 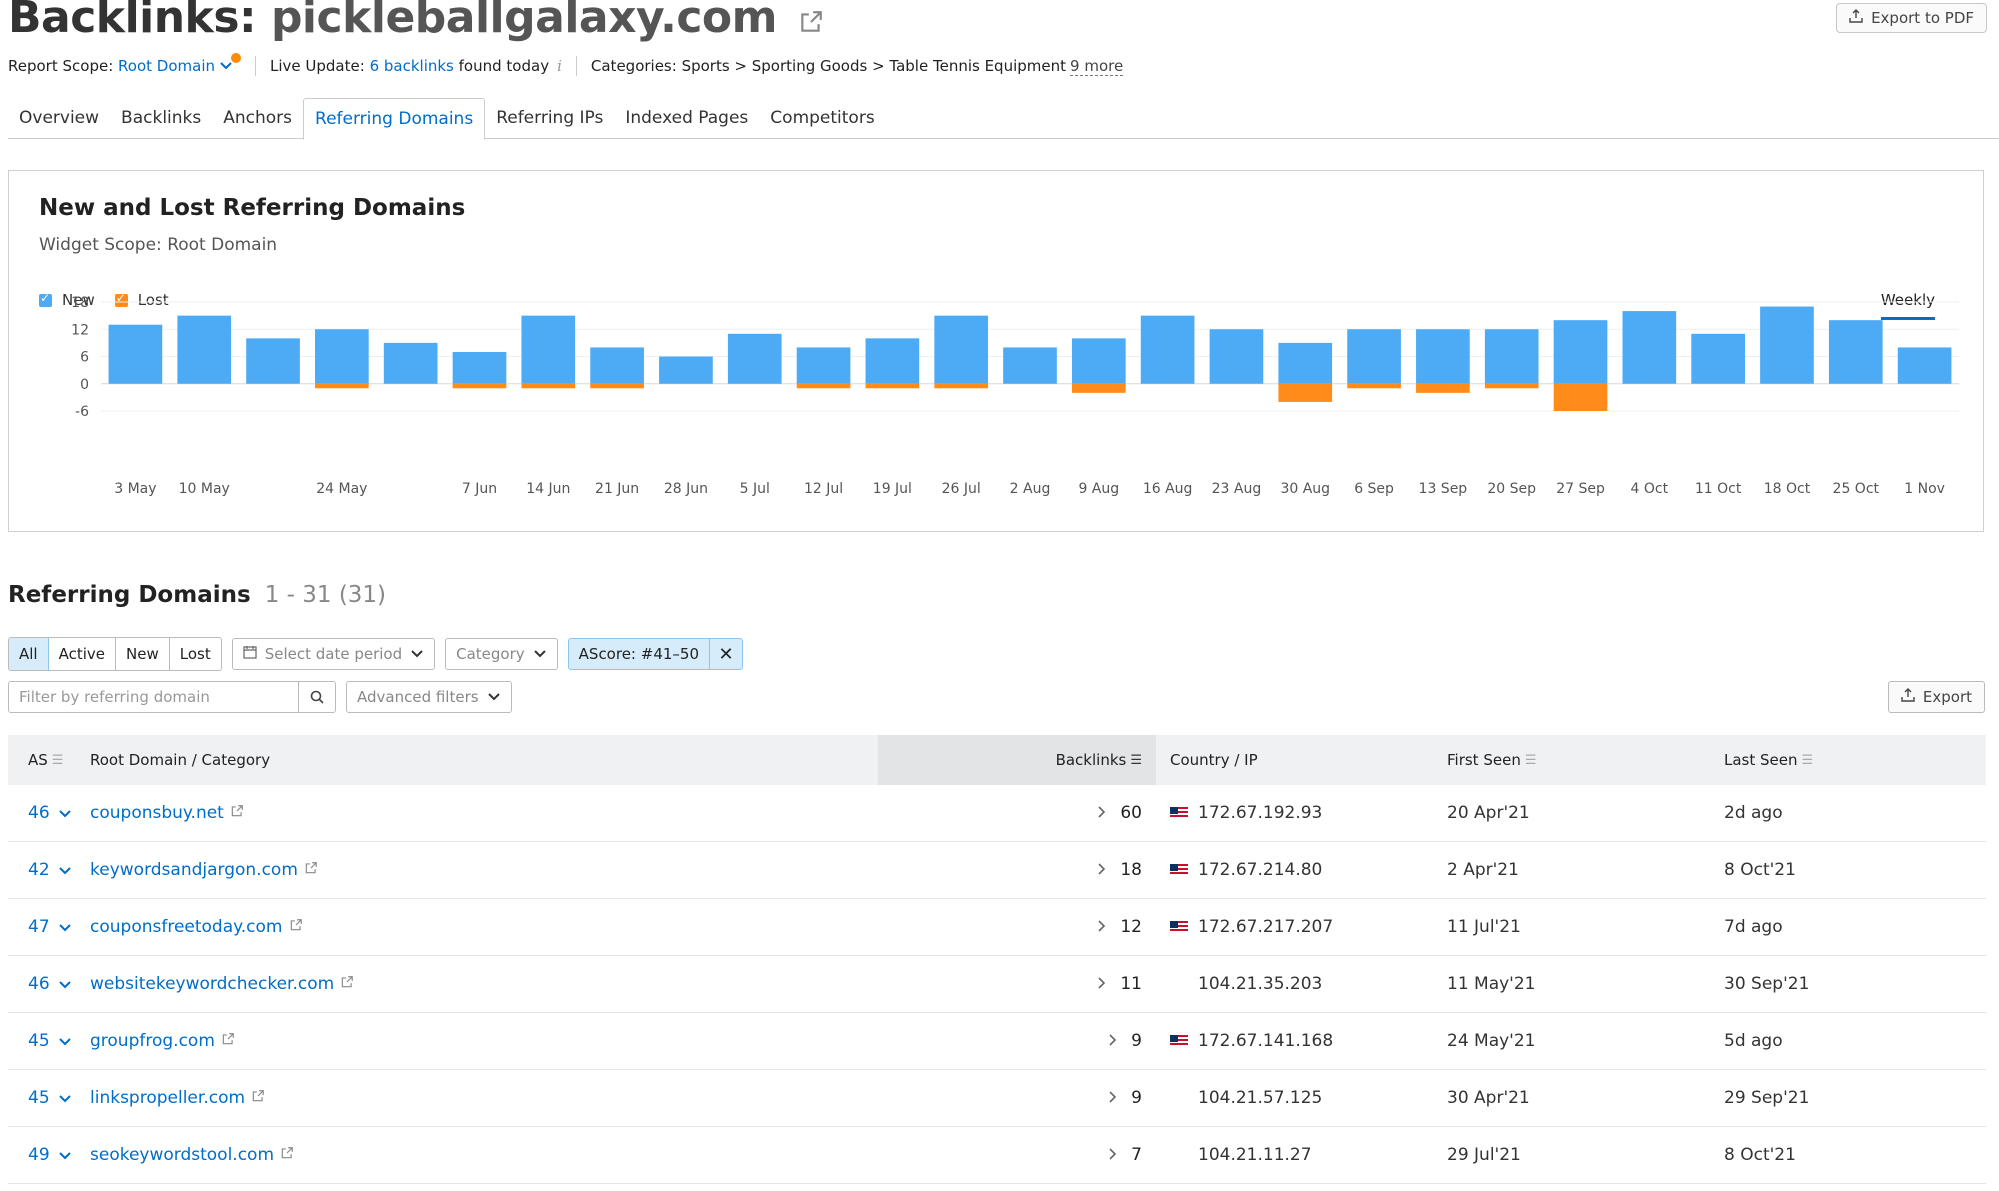 What do you see at coordinates (1848, 760) in the screenshot?
I see `column-last-seen: Last Seen ☰` at bounding box center [1848, 760].